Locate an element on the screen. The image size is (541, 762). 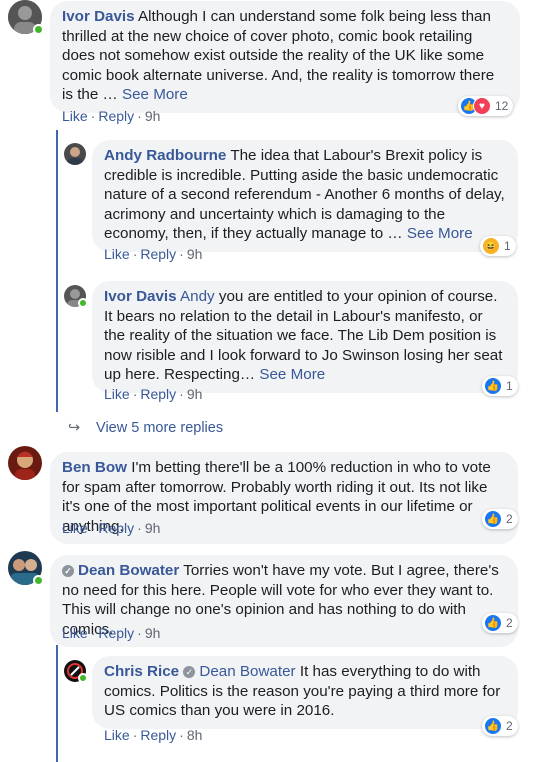
comment-author-name: Dean Bowater is located at coordinates (128, 570).